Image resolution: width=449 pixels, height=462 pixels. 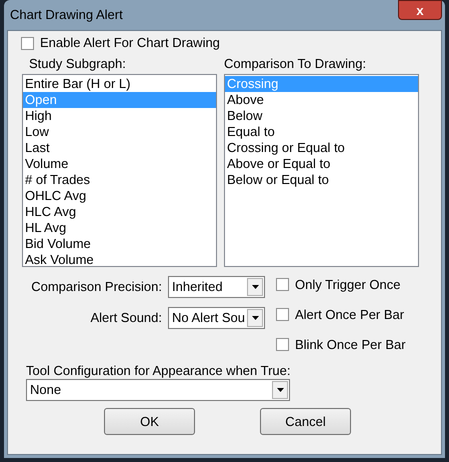 I want to click on list-item: Ask Volume, so click(x=119, y=259).